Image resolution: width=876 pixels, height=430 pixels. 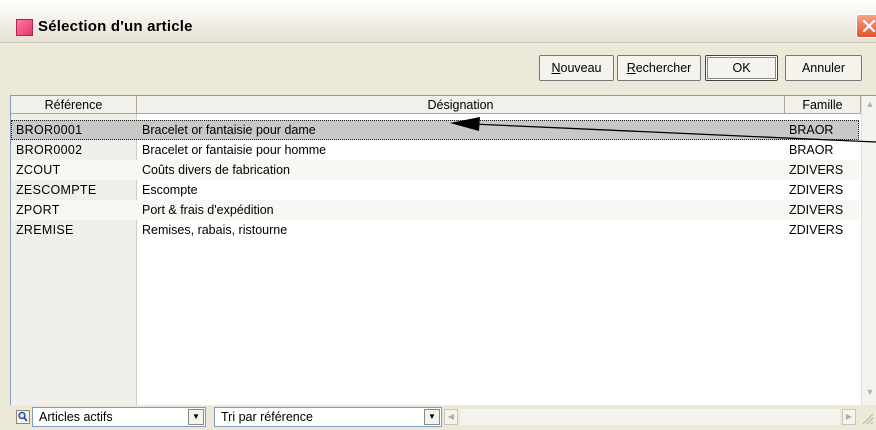 What do you see at coordinates (56, 190) in the screenshot?
I see `cell-reference: ZESCOMPTE` at bounding box center [56, 190].